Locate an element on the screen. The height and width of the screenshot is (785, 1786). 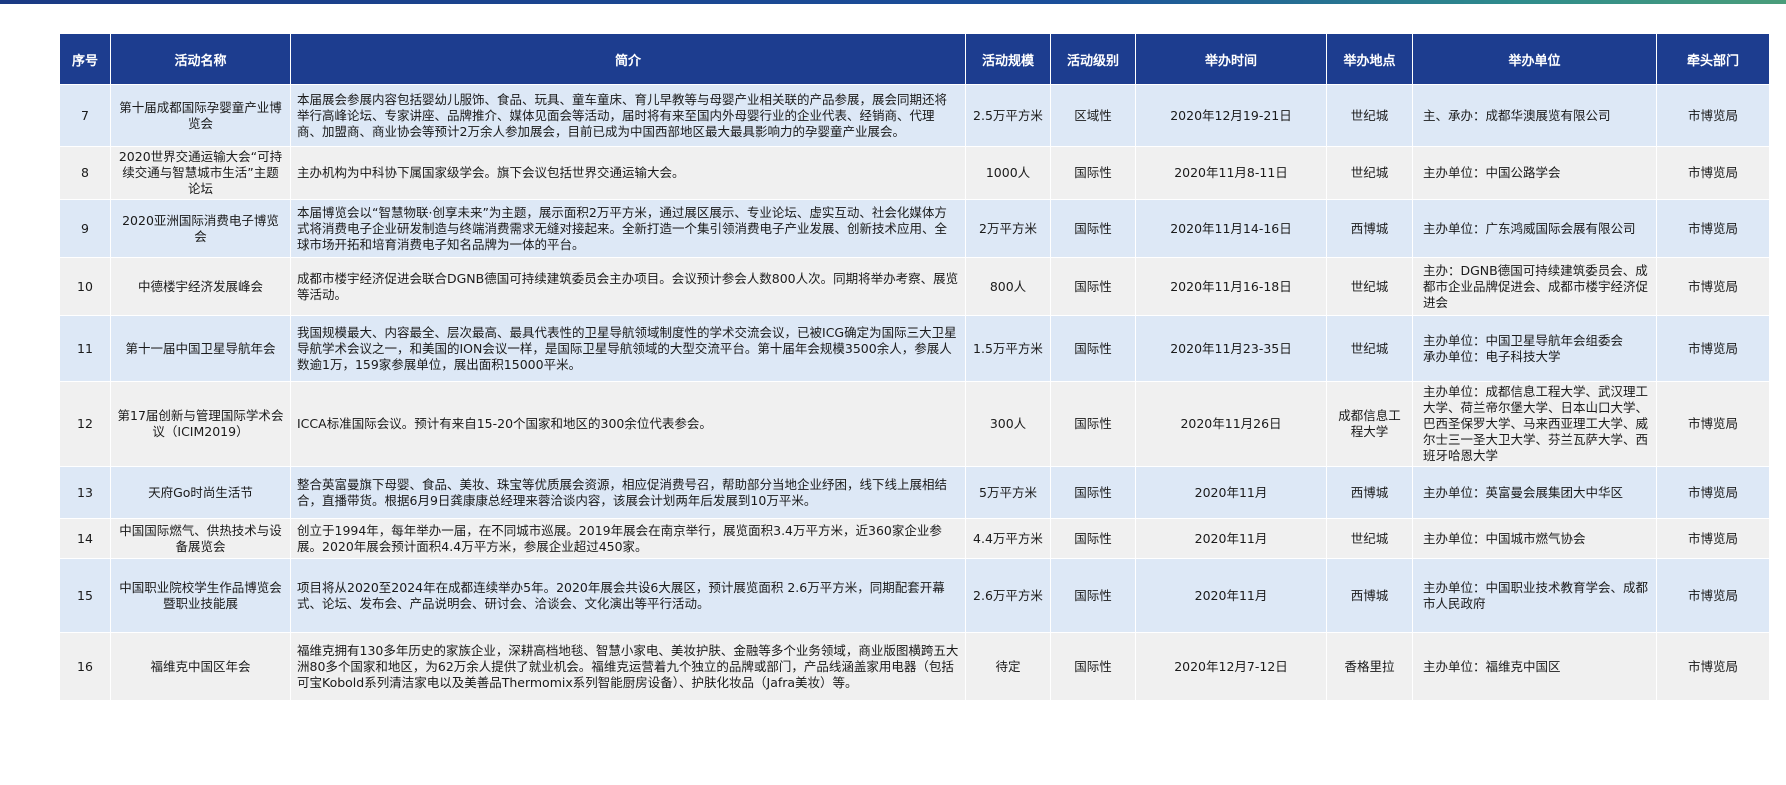
cell-scale: 1.5万平方米 is located at coordinates (1008, 348).